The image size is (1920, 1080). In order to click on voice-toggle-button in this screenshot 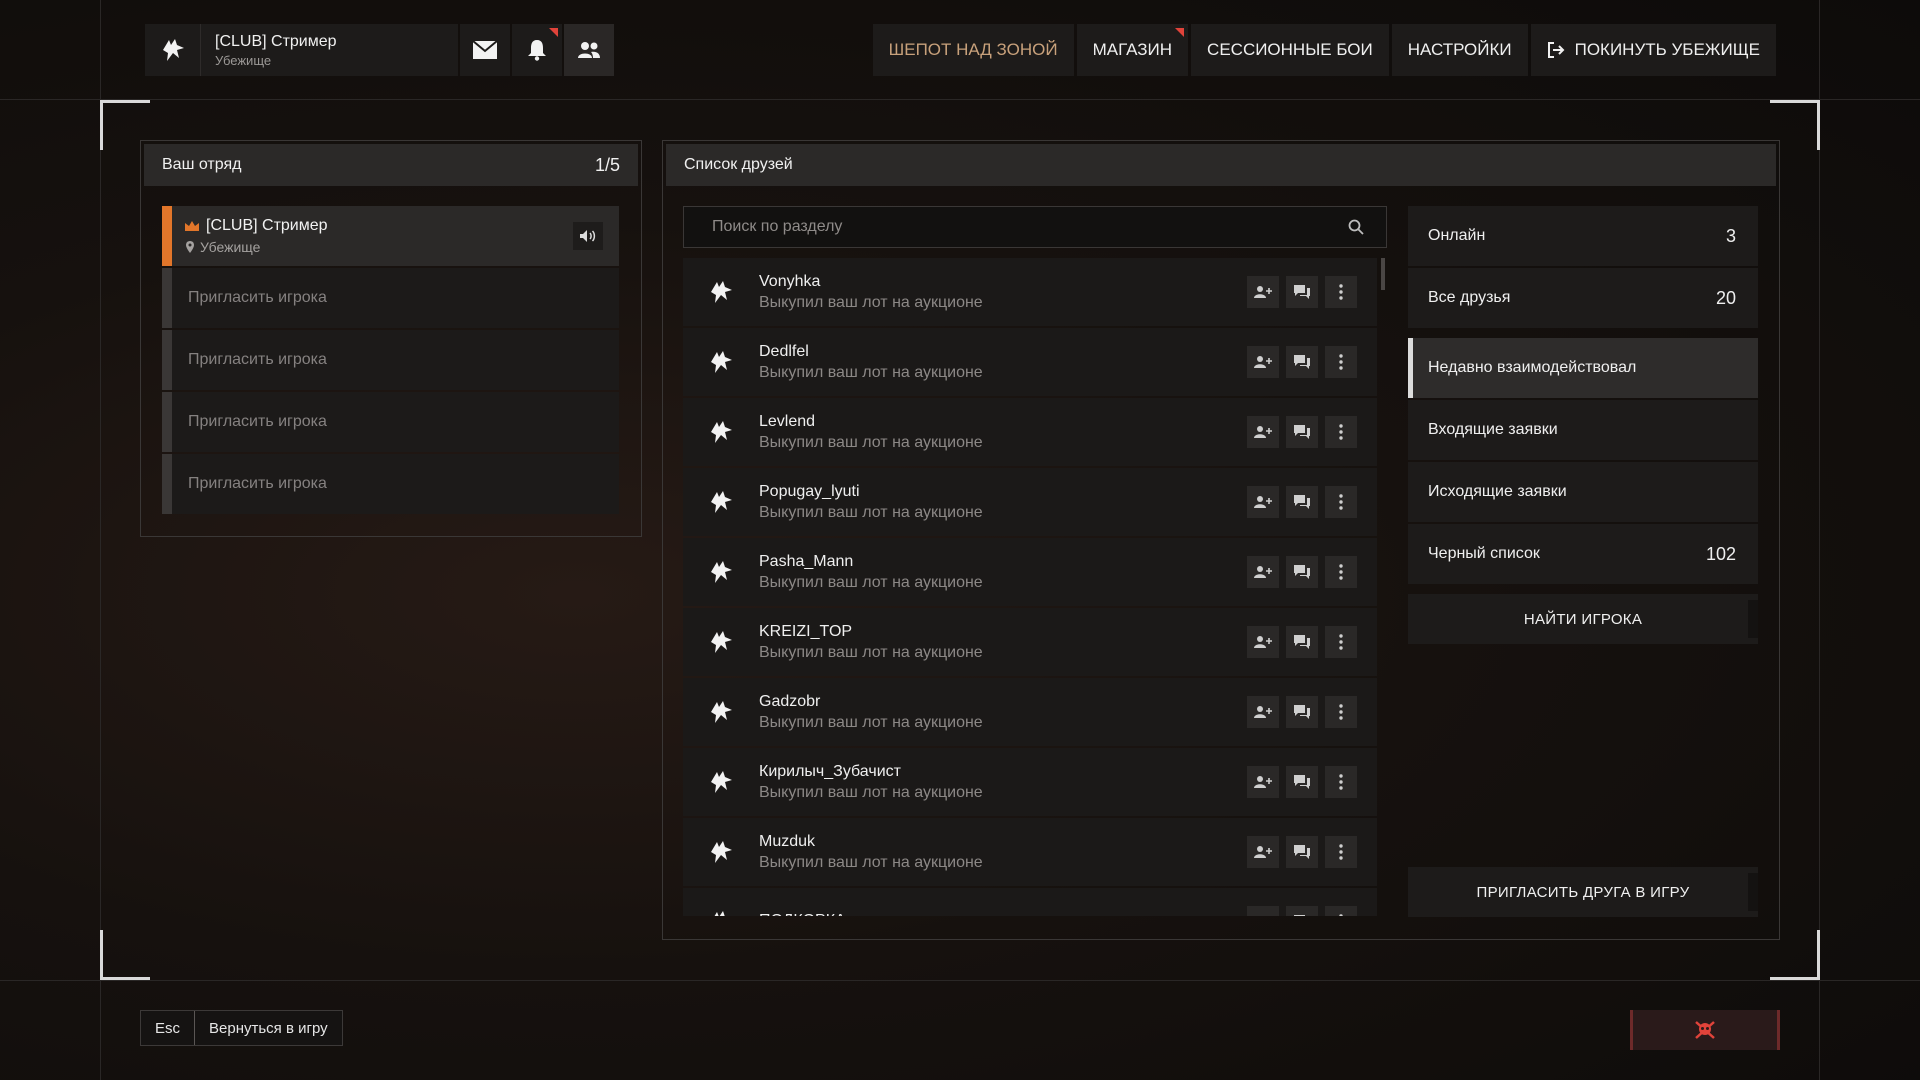, I will do `click(588, 236)`.